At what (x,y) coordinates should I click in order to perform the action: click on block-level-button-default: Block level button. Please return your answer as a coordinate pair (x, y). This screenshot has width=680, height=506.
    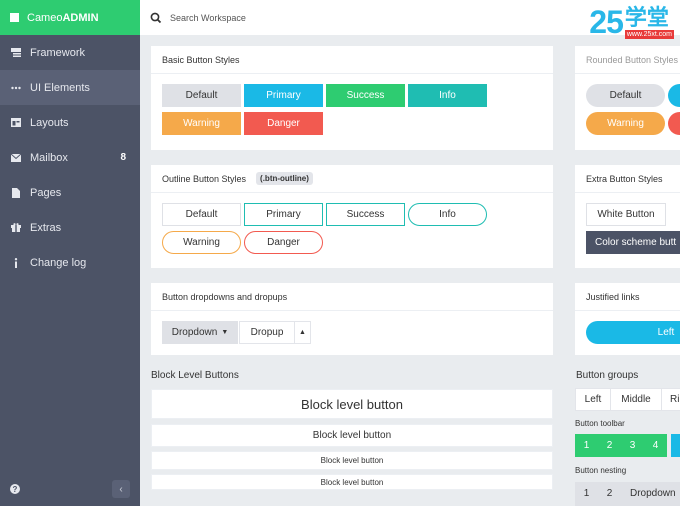
    Looking at the image, I should click on (352, 435).